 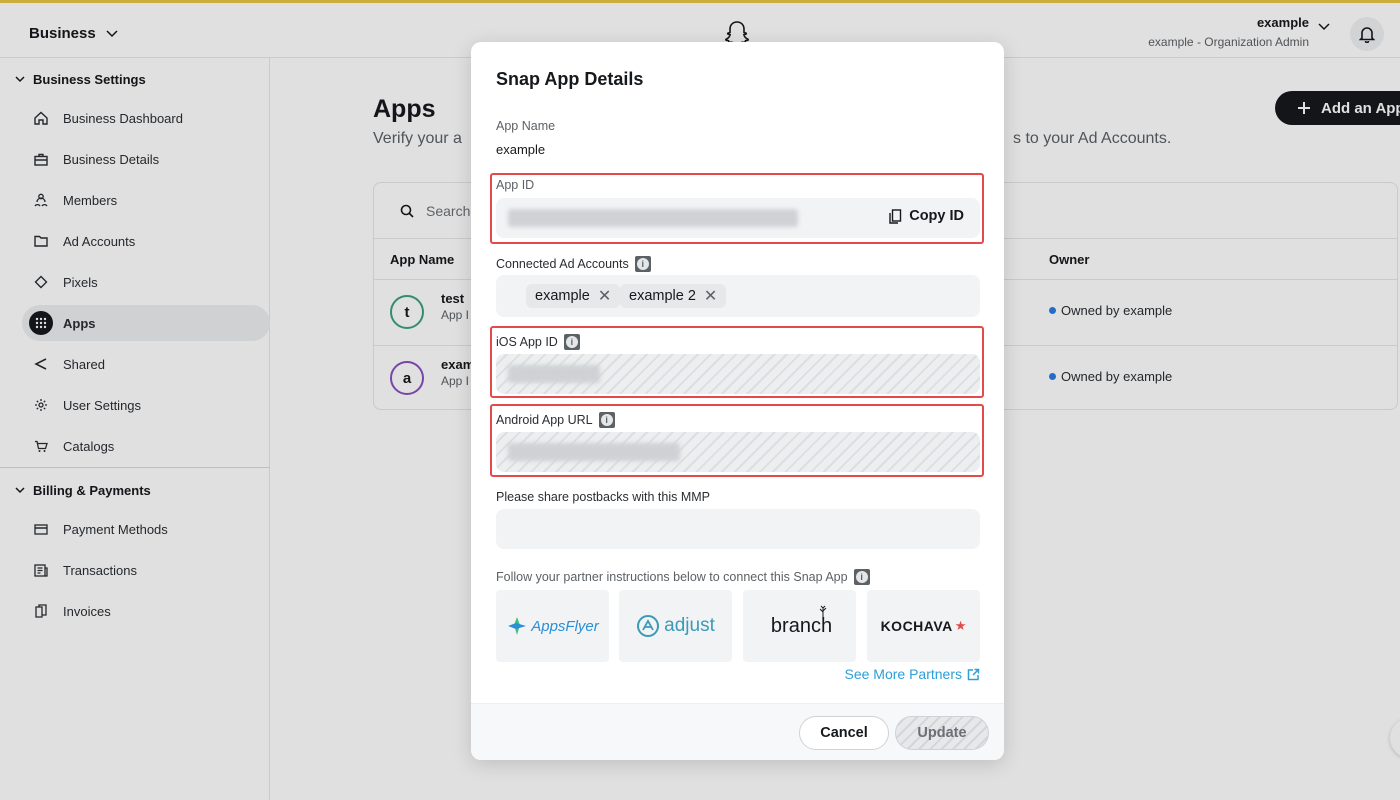 What do you see at coordinates (594, 452) in the screenshot?
I see `redacted-android-app-url` at bounding box center [594, 452].